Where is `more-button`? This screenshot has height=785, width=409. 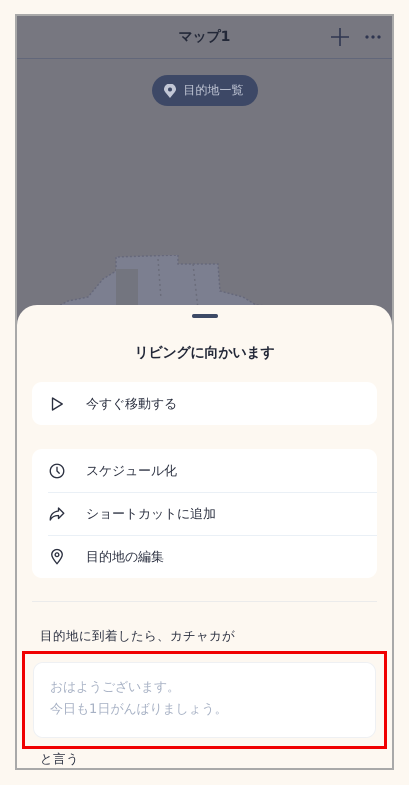
more-button is located at coordinates (373, 37).